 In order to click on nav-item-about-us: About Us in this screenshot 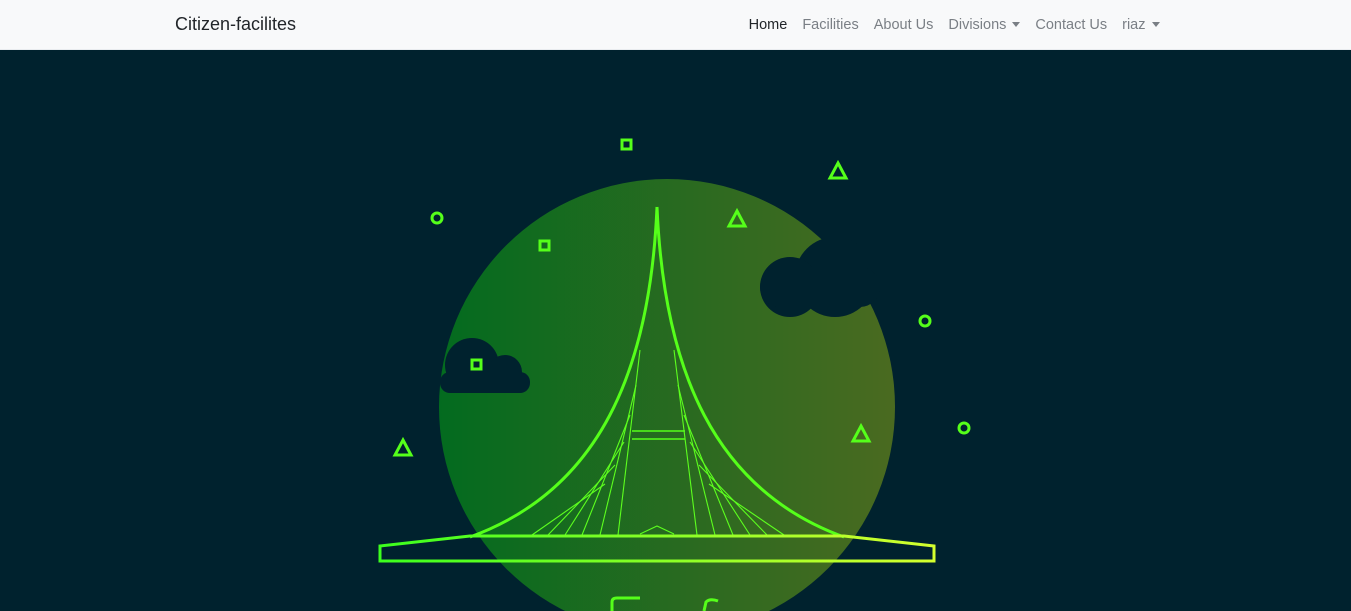, I will do `click(903, 25)`.